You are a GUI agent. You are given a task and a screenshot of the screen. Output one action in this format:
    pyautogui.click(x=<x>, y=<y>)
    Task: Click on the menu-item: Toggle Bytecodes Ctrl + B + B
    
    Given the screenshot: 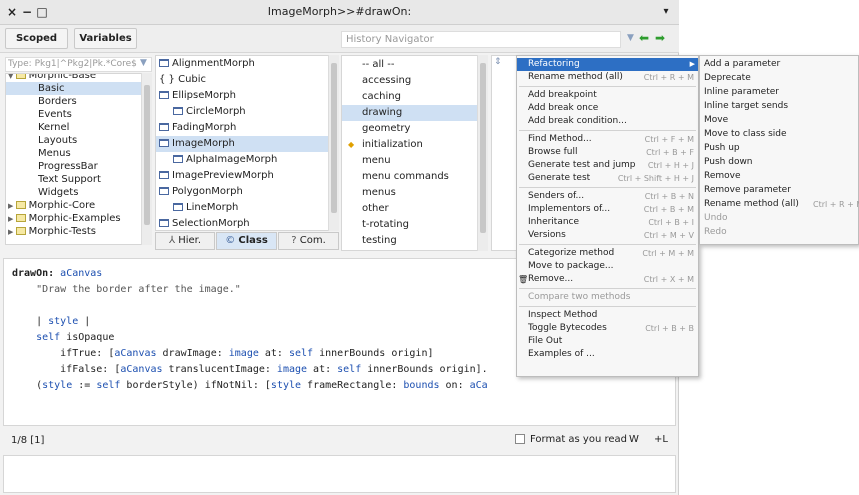 What is the action you would take?
    pyautogui.click(x=607, y=328)
    